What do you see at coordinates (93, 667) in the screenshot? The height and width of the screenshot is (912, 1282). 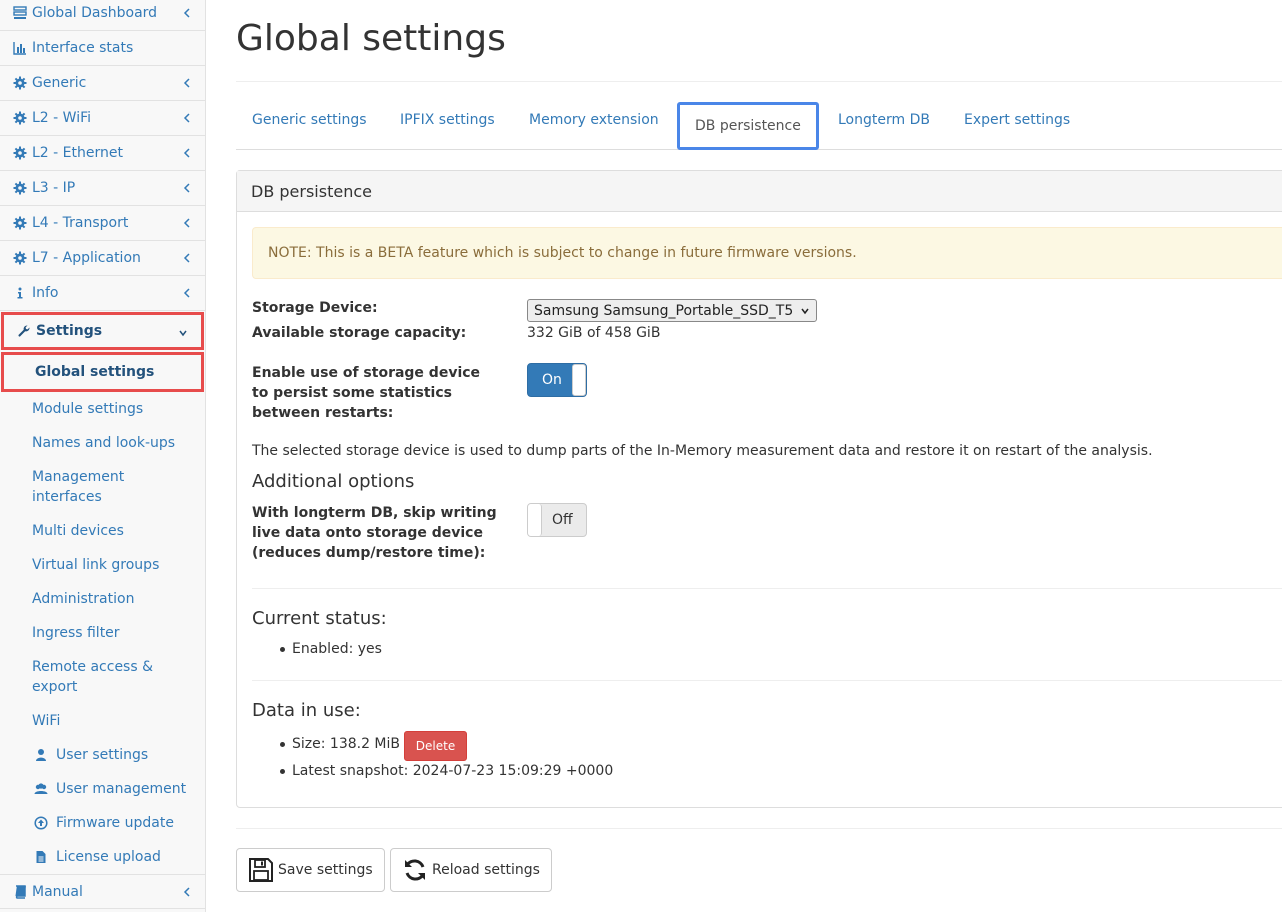 I see `subitem-label-line: Remote access &` at bounding box center [93, 667].